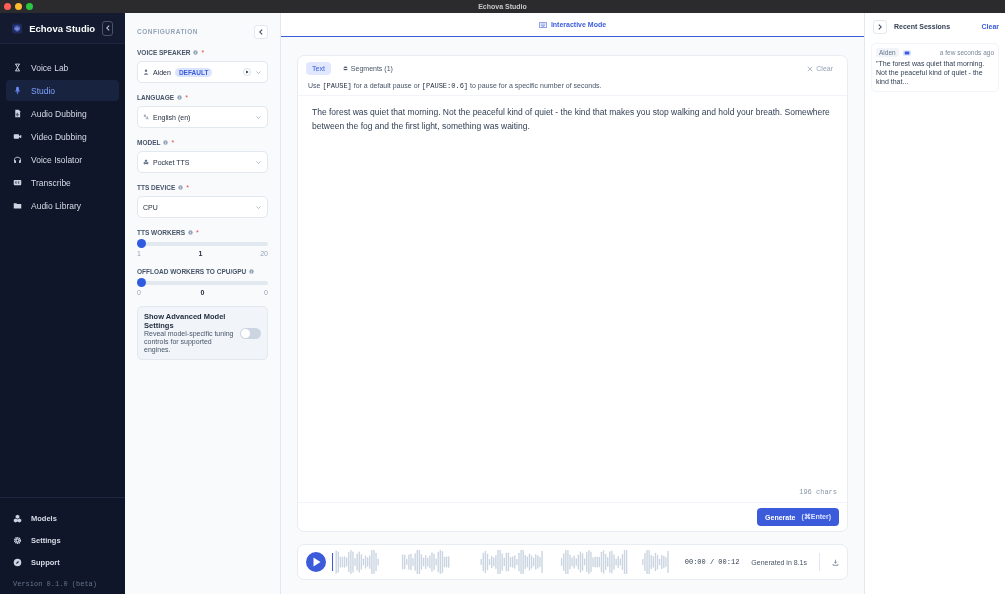 This screenshot has width=1005, height=594. What do you see at coordinates (62, 113) in the screenshot?
I see `nav-item: Audio Dubbing` at bounding box center [62, 113].